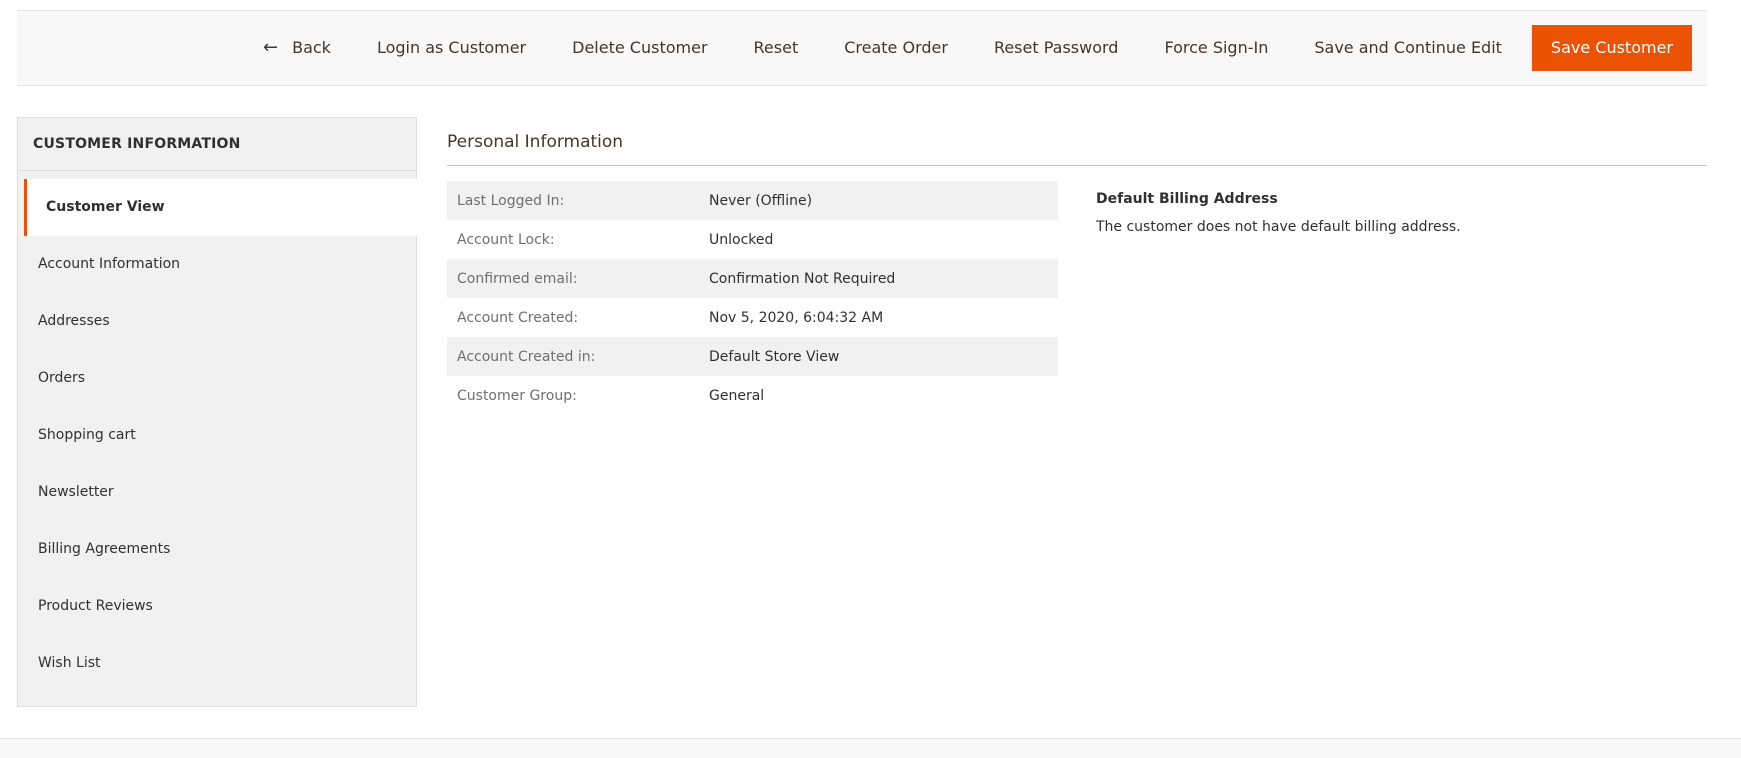 The height and width of the screenshot is (758, 1741). I want to click on reset-button: Reset, so click(776, 48).